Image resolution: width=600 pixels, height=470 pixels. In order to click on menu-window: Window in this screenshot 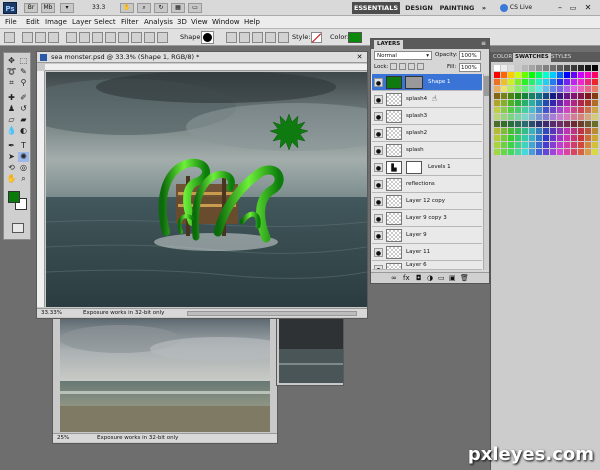, I will do `click(226, 22)`.